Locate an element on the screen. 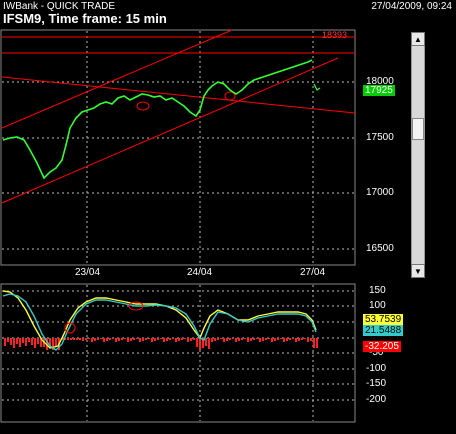 The width and height of the screenshot is (456, 434). x-tick-date: 23/04 is located at coordinates (88, 272).